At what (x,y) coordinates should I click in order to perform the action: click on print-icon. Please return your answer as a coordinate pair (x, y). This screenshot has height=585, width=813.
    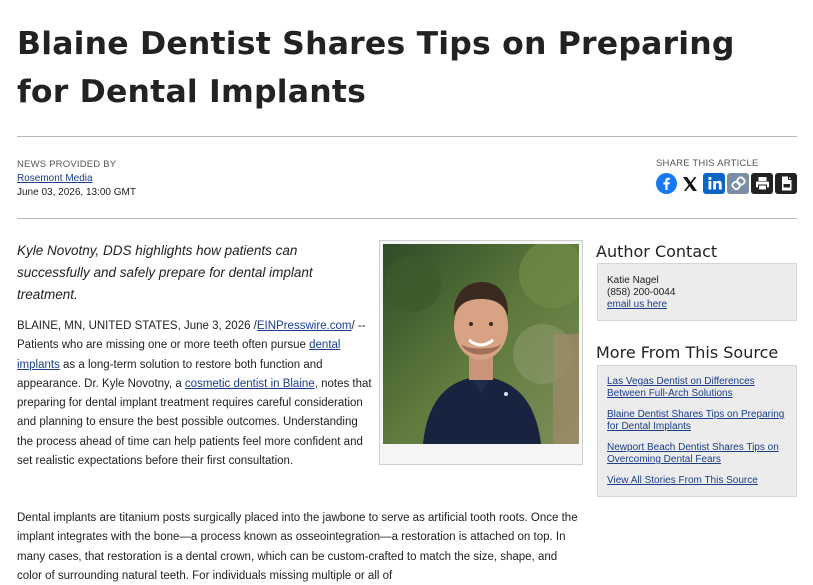
    Looking at the image, I should click on (762, 183).